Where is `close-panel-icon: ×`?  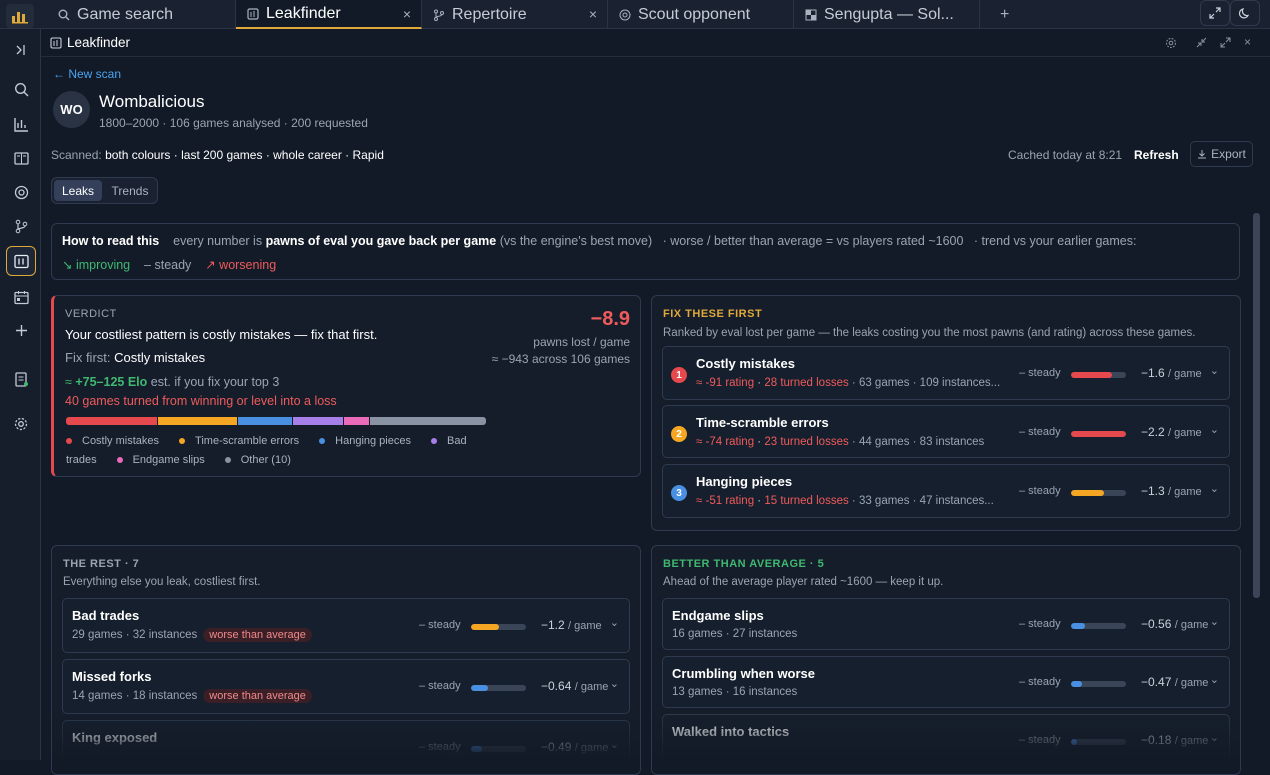
close-panel-icon: × is located at coordinates (1247, 42).